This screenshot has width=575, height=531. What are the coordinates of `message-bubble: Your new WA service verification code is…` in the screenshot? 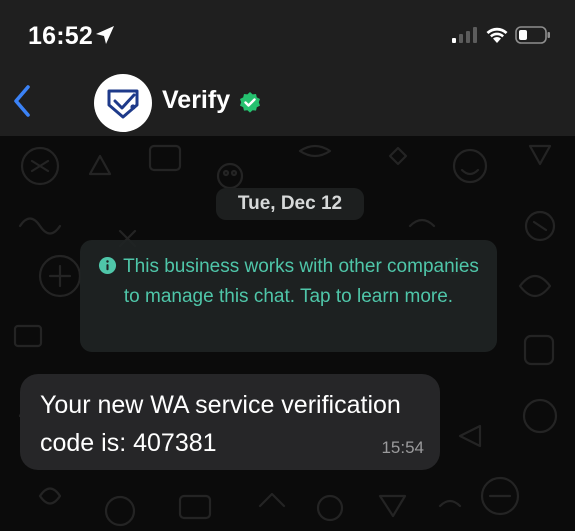 It's located at (230, 422).